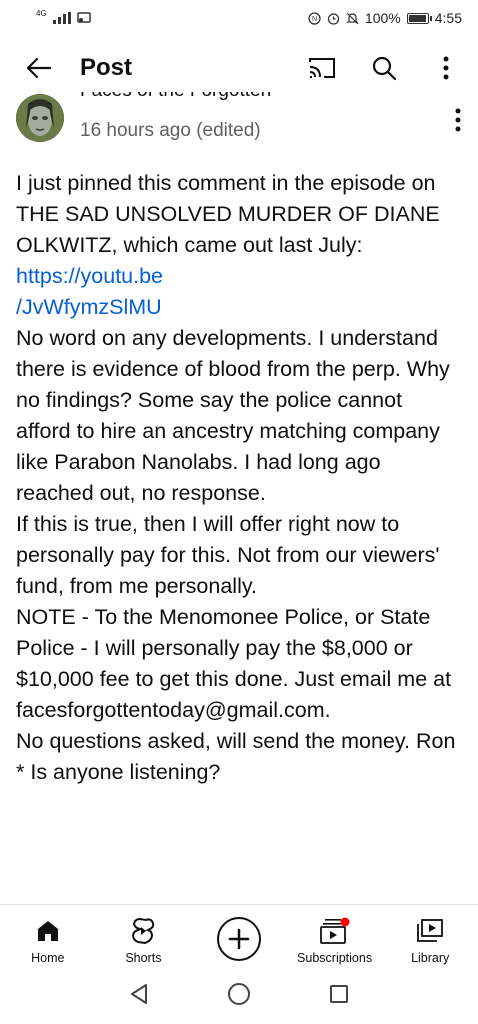 The height and width of the screenshot is (1024, 478). I want to click on nav-home: Home, so click(48, 940).